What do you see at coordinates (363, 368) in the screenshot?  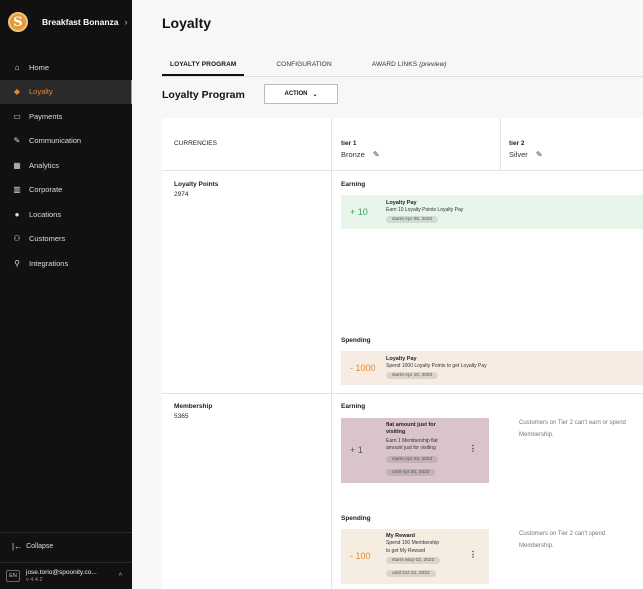 I see `rule-amount: - 1000` at bounding box center [363, 368].